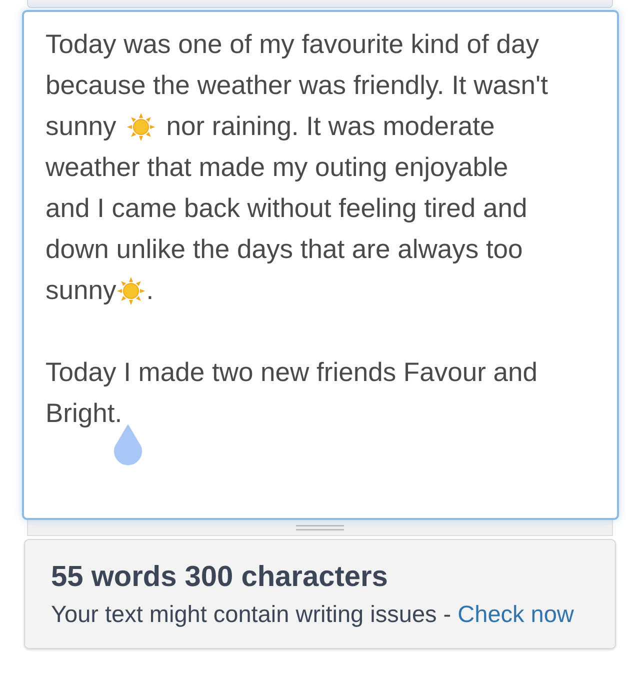  I want to click on body-text: and I came back without feeling tired and, so click(287, 208).